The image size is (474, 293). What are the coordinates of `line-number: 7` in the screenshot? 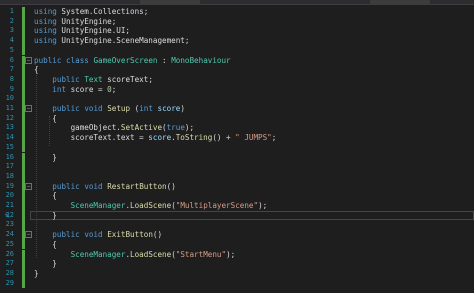 It's located at (11, 69).